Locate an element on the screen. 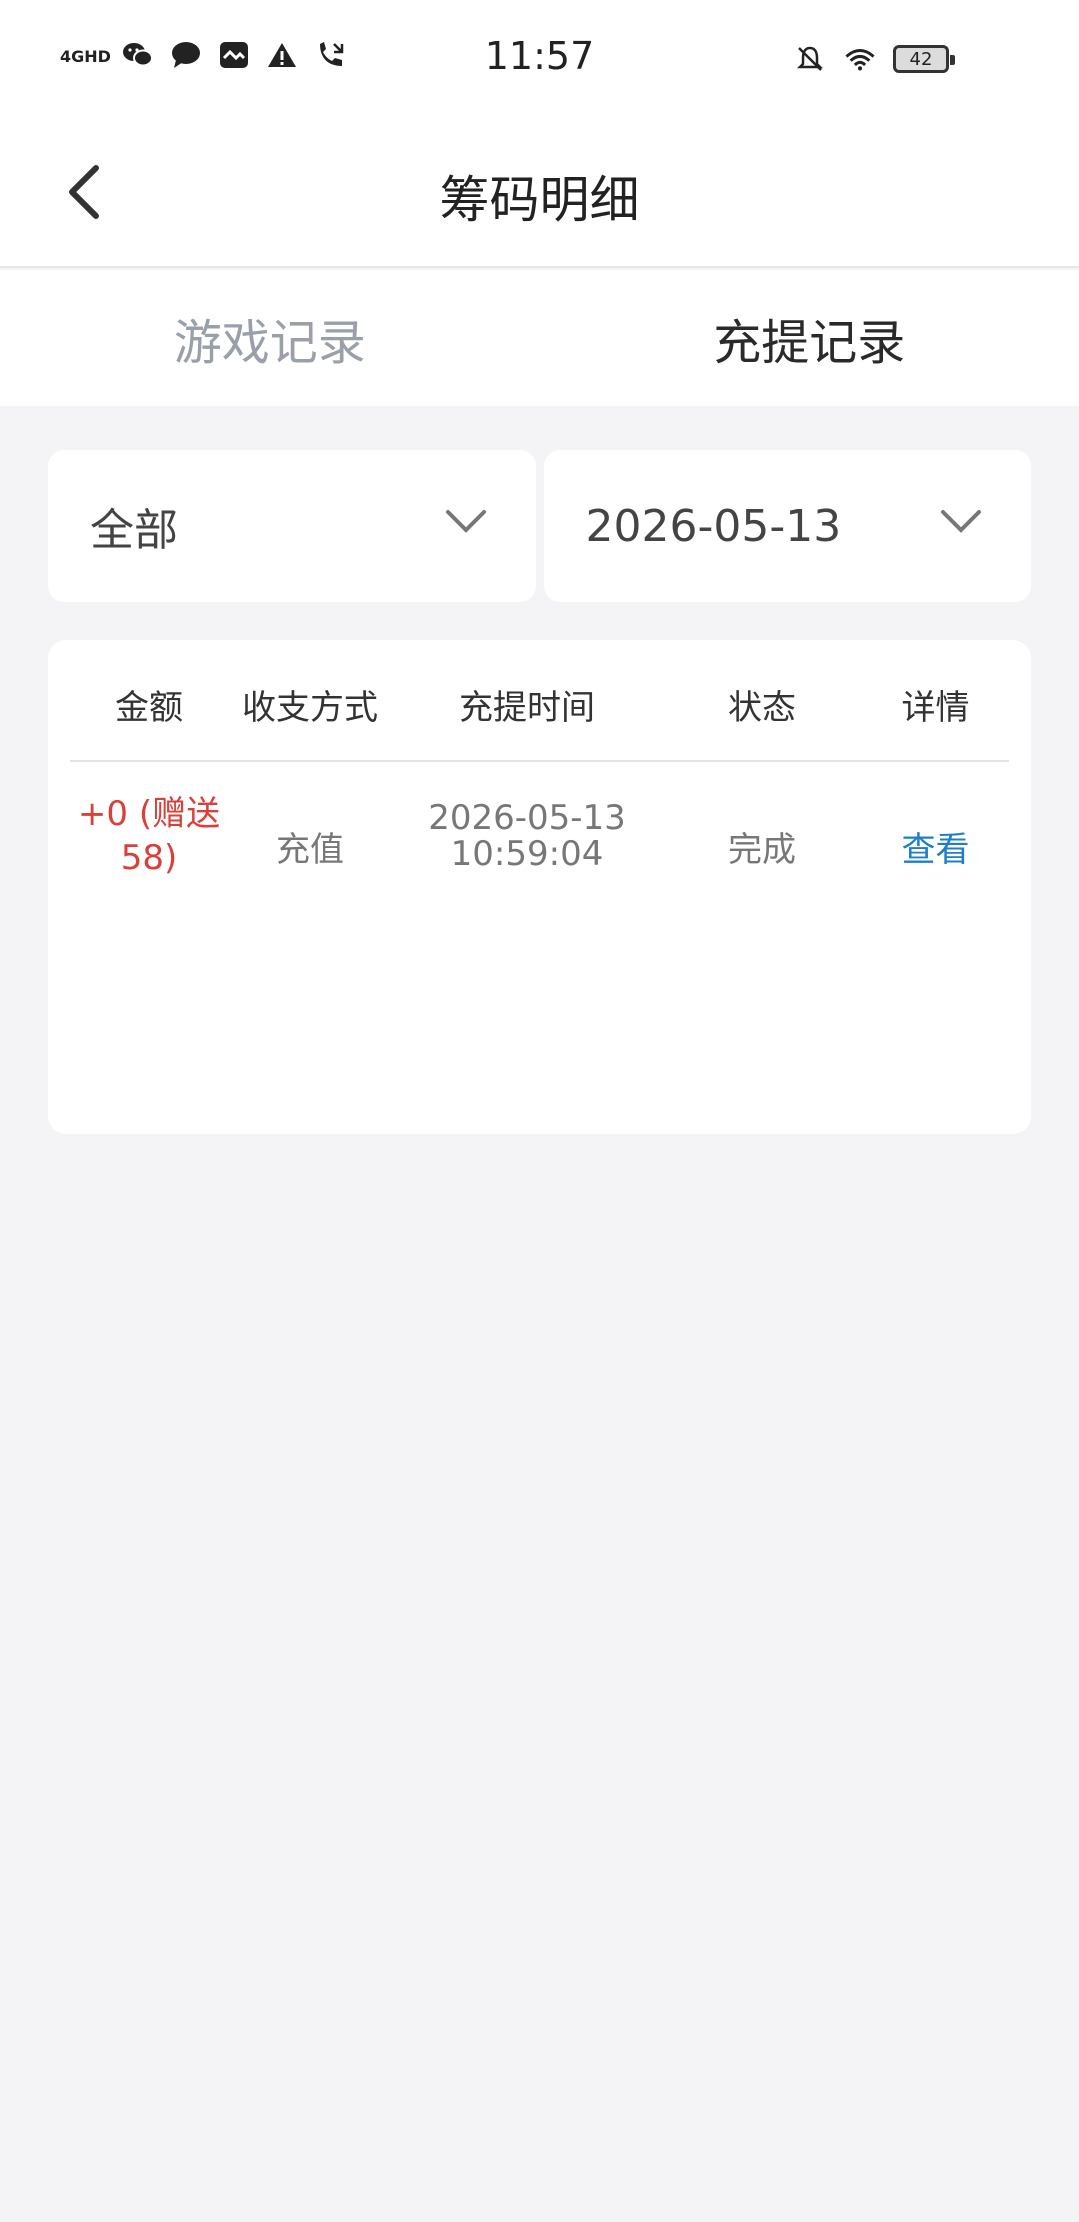  header-time: 充提时间 is located at coordinates (527, 708).